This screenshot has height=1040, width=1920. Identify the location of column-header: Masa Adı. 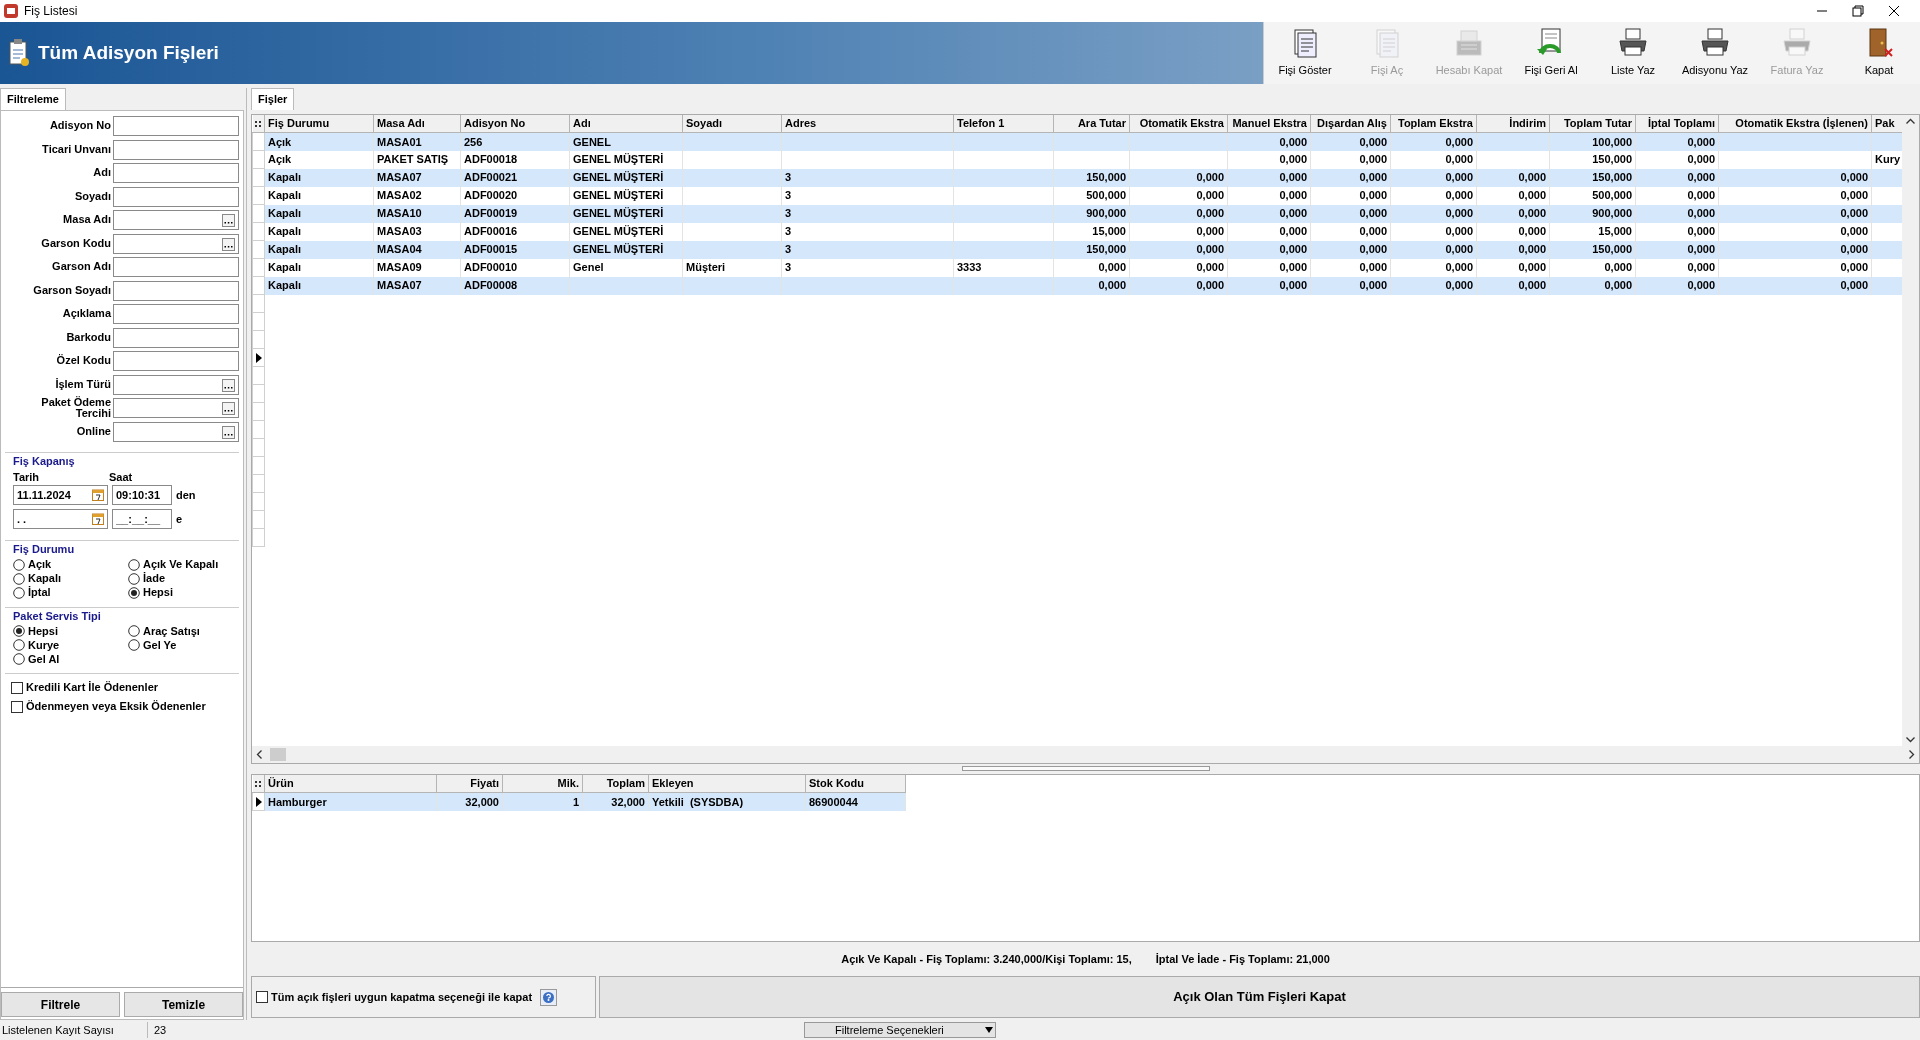
(417, 123).